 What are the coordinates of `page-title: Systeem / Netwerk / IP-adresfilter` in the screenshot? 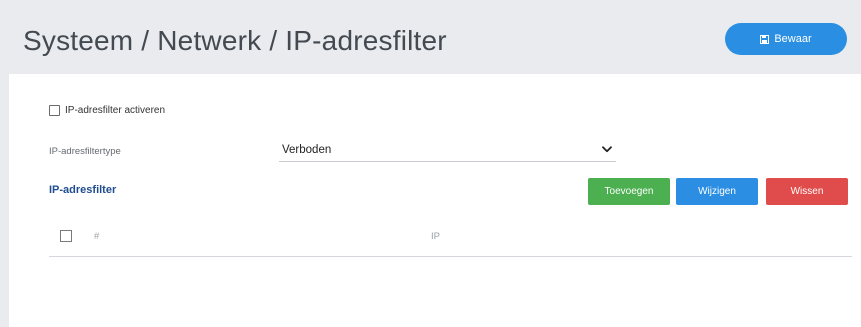 It's located at (235, 40).